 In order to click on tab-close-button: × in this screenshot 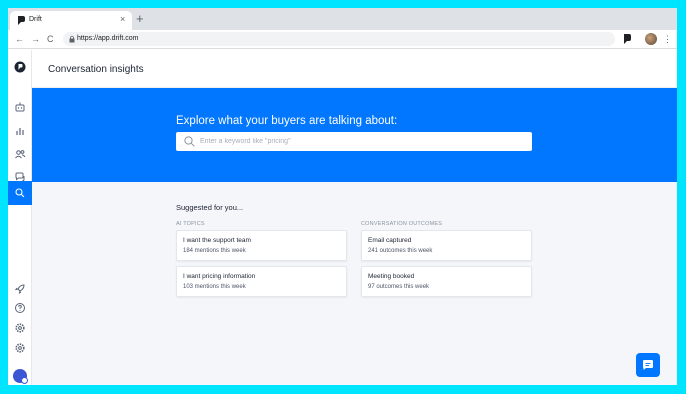, I will do `click(122, 19)`.